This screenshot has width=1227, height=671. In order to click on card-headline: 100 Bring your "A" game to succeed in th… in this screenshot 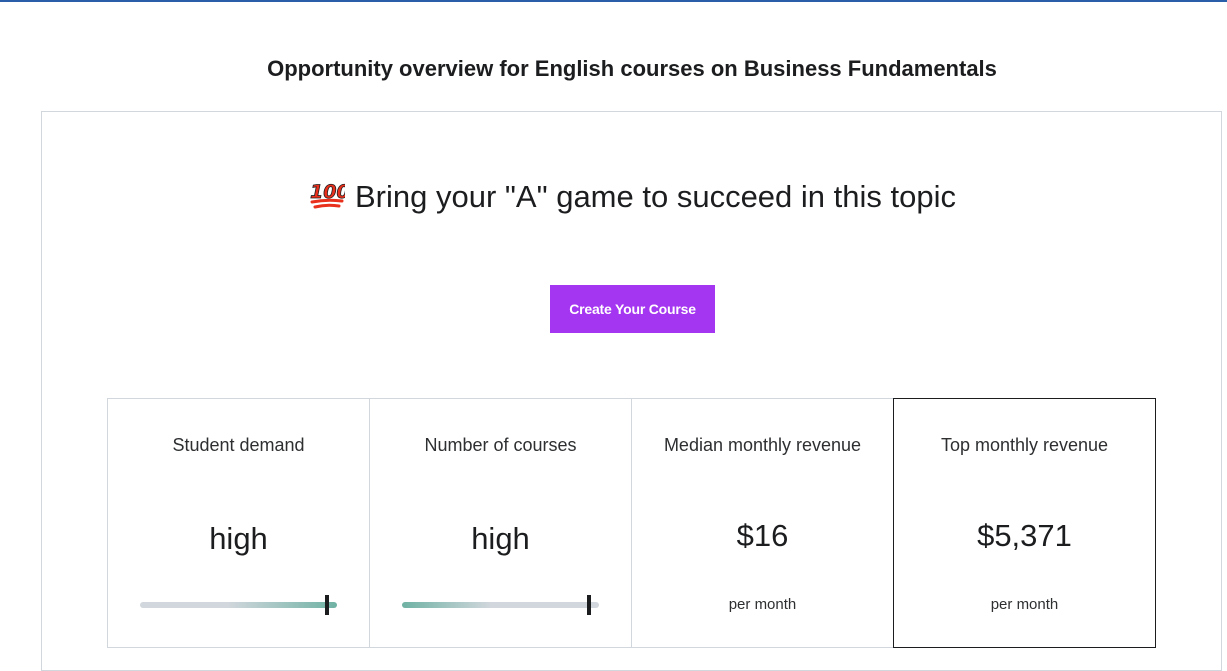, I will do `click(632, 198)`.